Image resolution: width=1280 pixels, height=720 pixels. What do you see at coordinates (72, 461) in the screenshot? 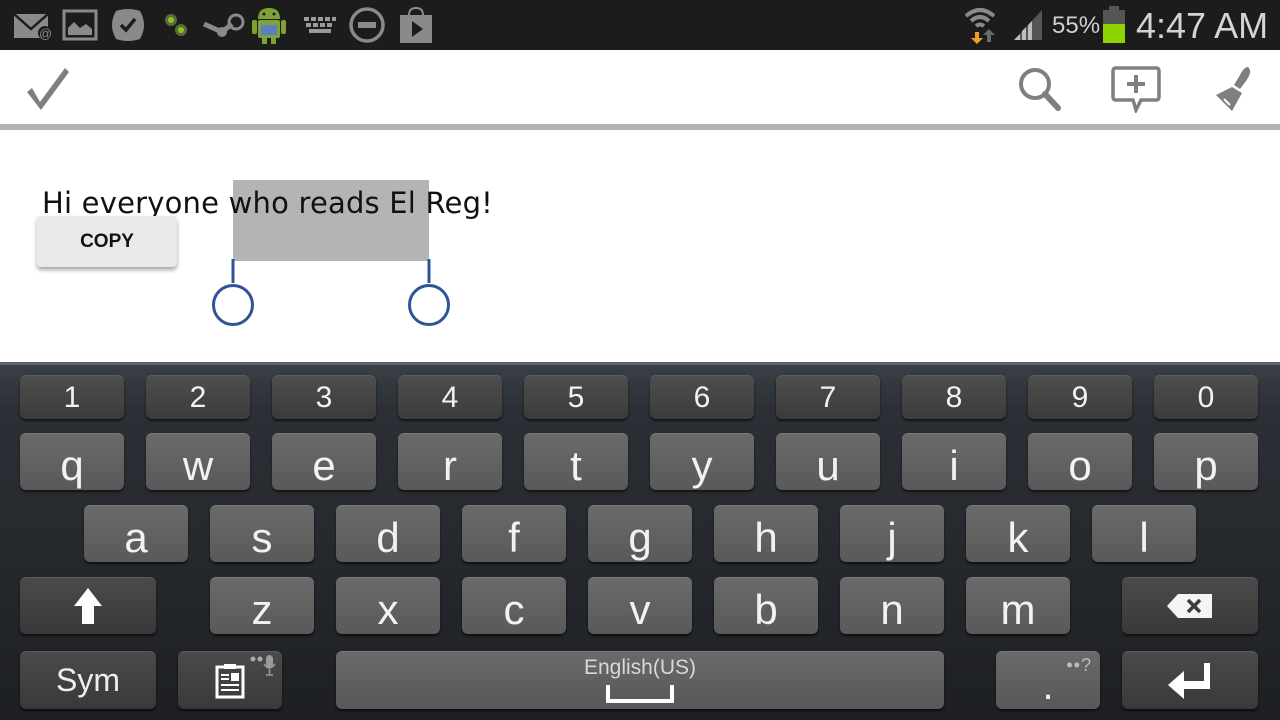
I see `key-q: q` at bounding box center [72, 461].